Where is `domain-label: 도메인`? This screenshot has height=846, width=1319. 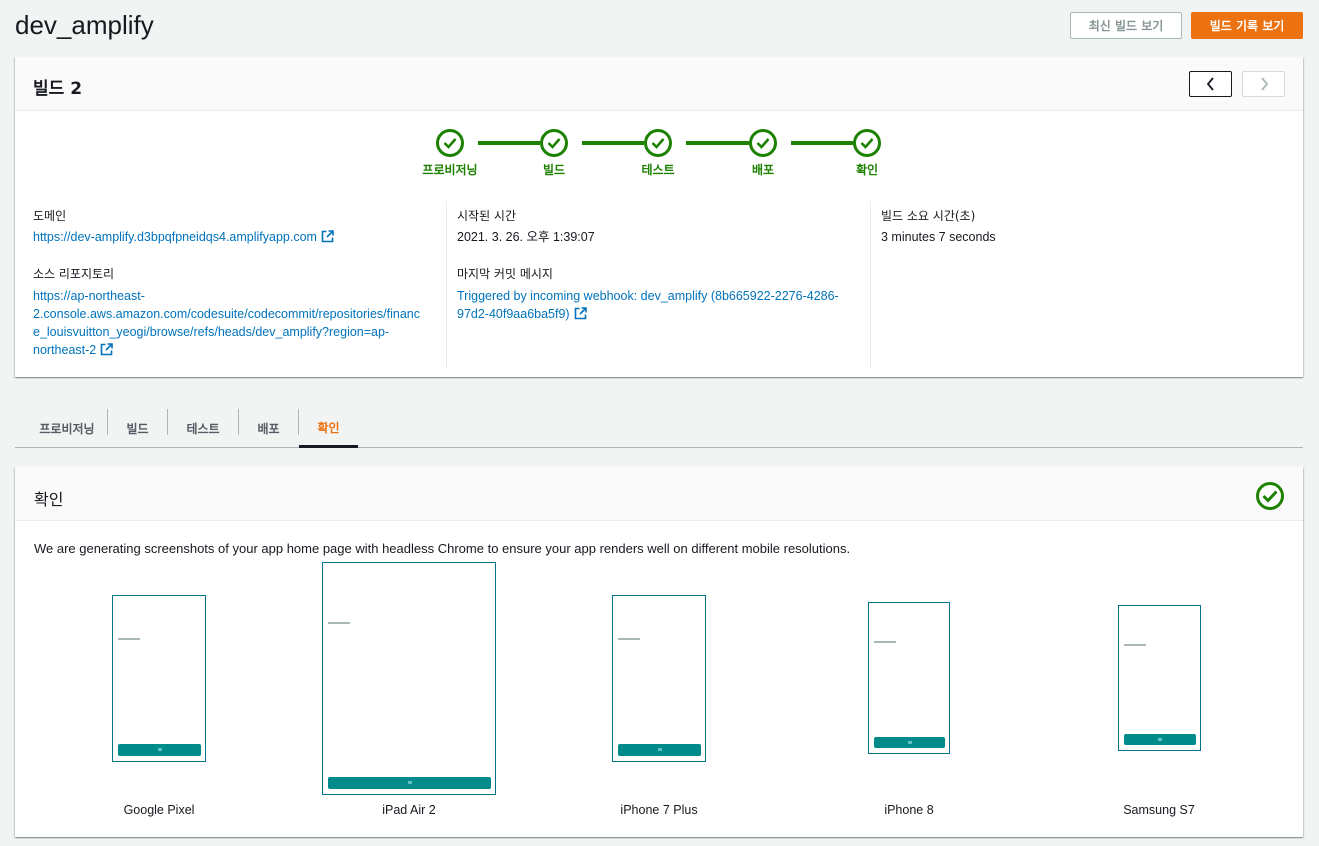 domain-label: 도메인 is located at coordinates (50, 216).